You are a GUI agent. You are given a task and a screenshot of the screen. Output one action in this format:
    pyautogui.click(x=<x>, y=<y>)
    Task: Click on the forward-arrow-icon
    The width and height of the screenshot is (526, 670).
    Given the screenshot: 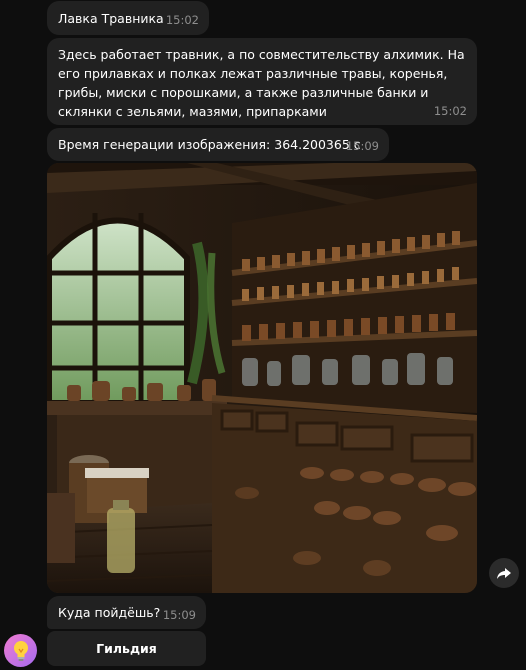 What is the action you would take?
    pyautogui.click(x=504, y=573)
    